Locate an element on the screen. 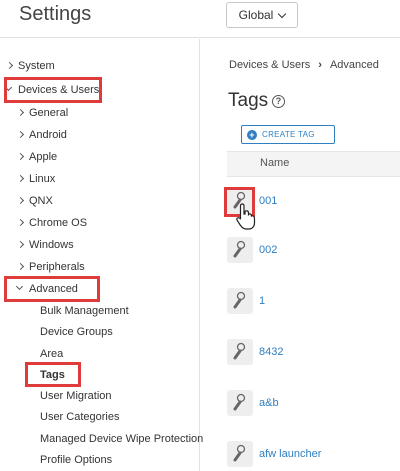 The height and width of the screenshot is (471, 400). tag-name-link: 001 is located at coordinates (268, 201).